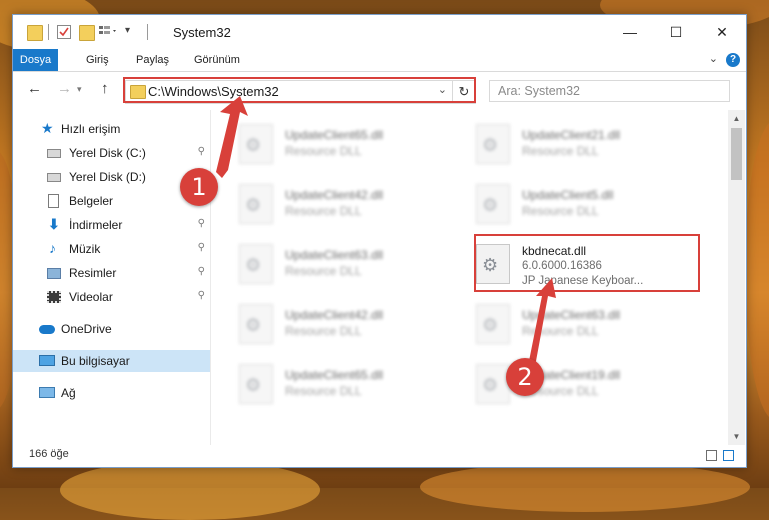 Image resolution: width=769 pixels, height=520 pixels. I want to click on separator, so click(147, 32).